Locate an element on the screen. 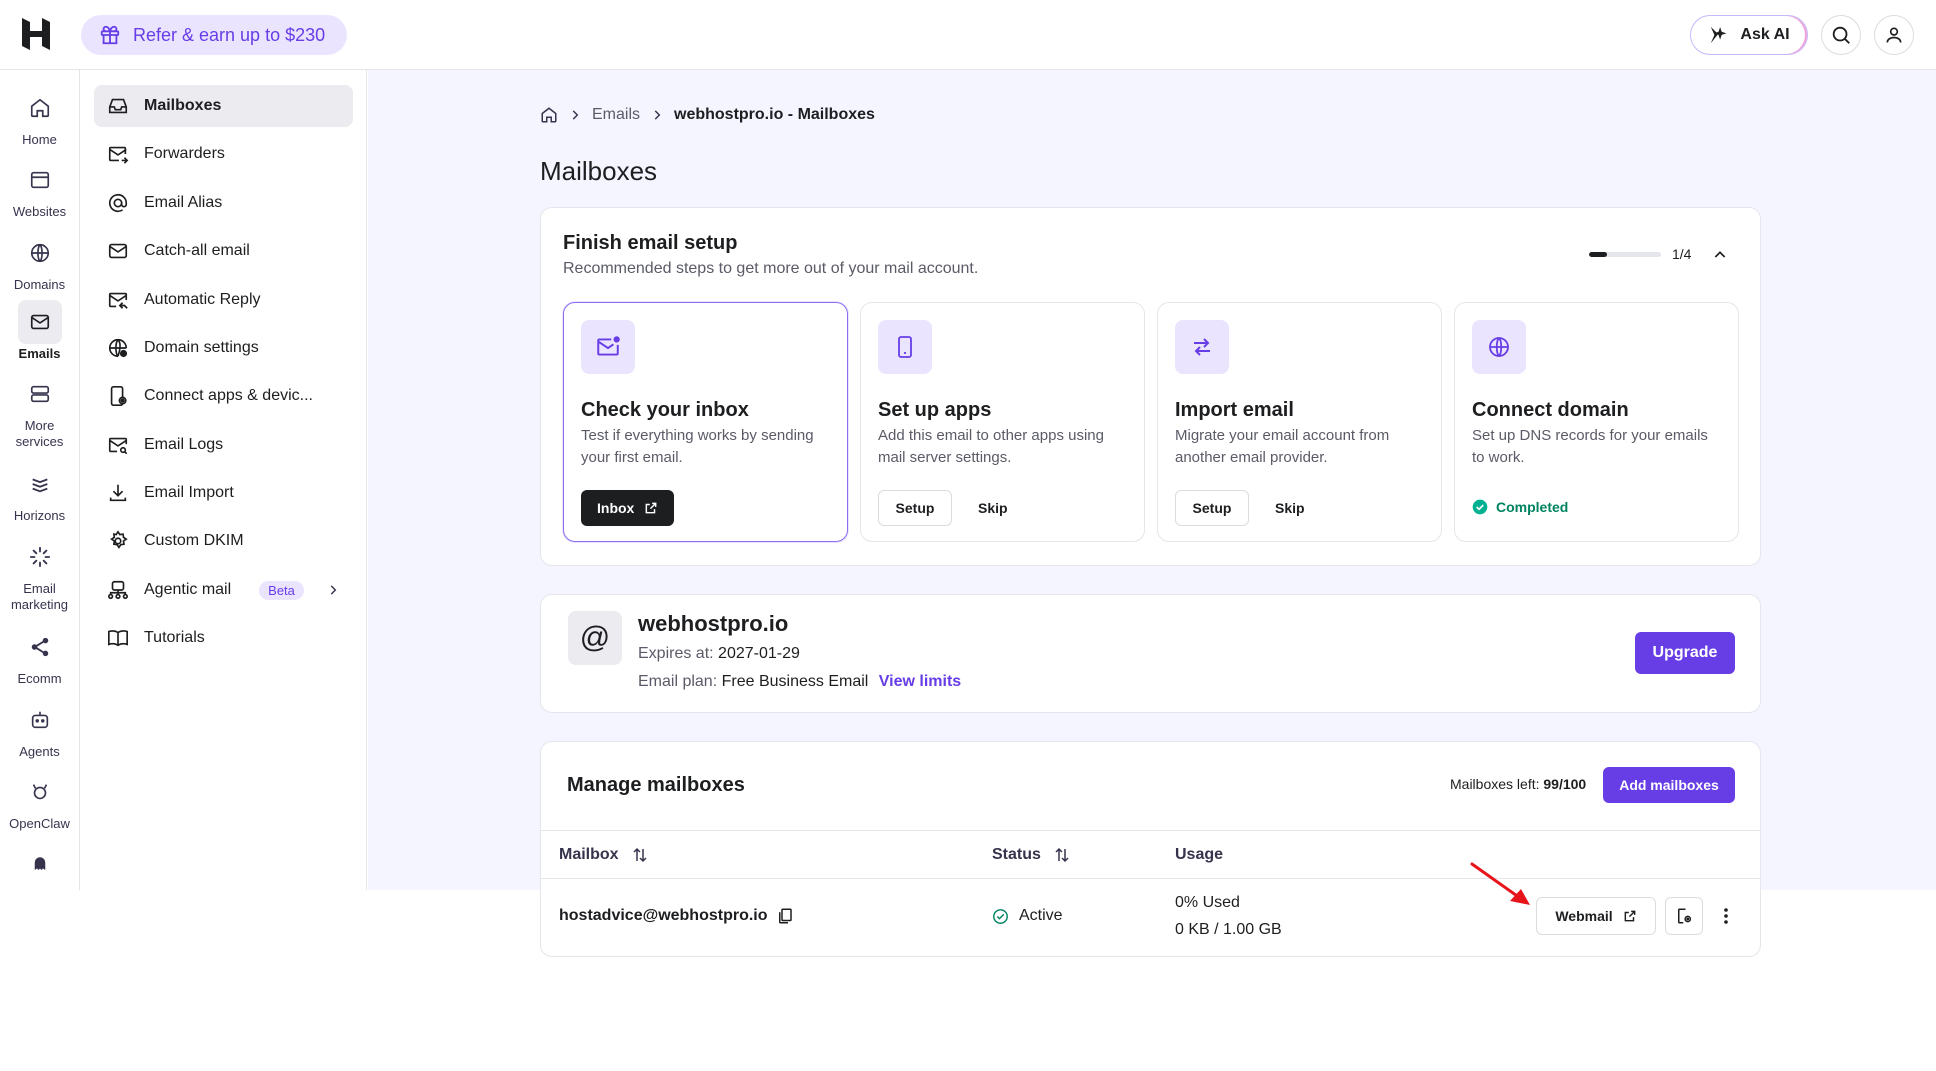 The width and height of the screenshot is (1936, 1071). subnav-item-domain-settings: Domain settings is located at coordinates (223, 348).